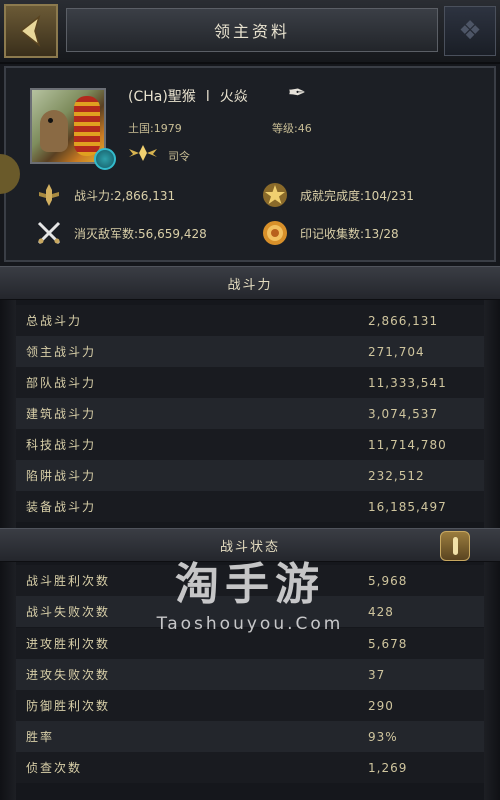 The image size is (500, 800). Describe the element at coordinates (61, 476) in the screenshot. I see `power-row-label: 陷阱战斗力` at that location.